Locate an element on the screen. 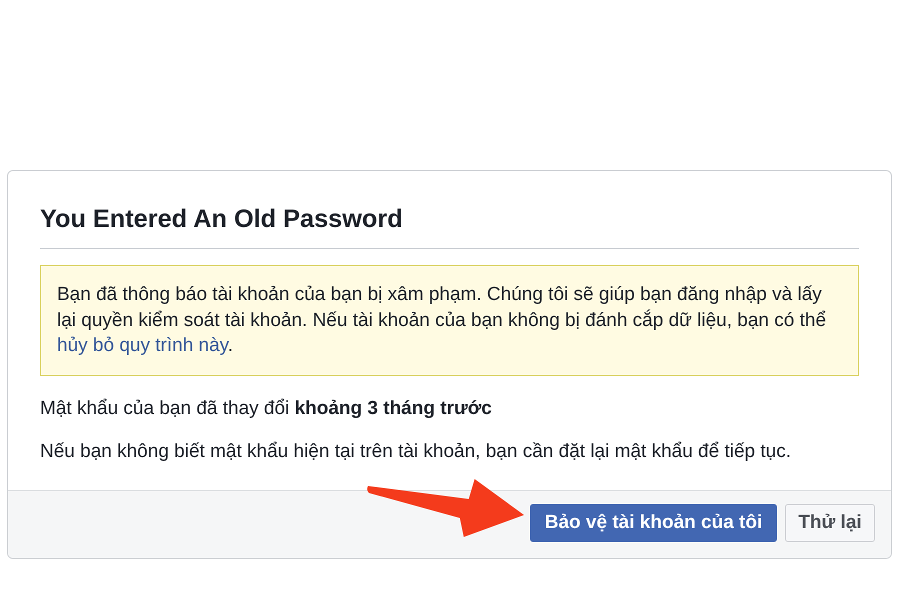 The width and height of the screenshot is (900, 600). protect-account-button: Bảo vệ tài khoản của tôi is located at coordinates (653, 523).